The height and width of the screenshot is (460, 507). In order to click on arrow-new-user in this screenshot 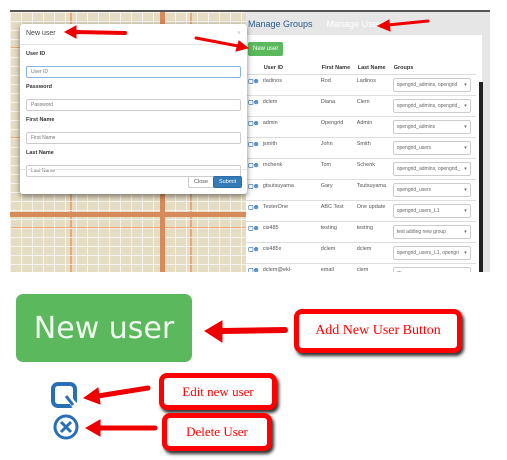, I will do `click(217, 42)`.